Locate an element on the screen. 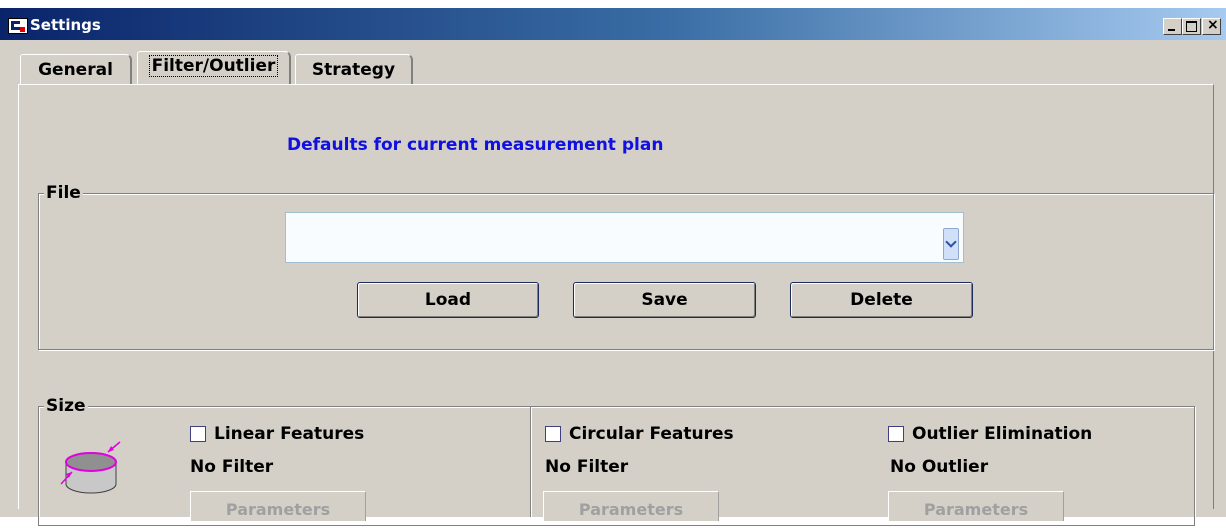 Image resolution: width=1226 pixels, height=528 pixels. column-divider is located at coordinates (531, 462).